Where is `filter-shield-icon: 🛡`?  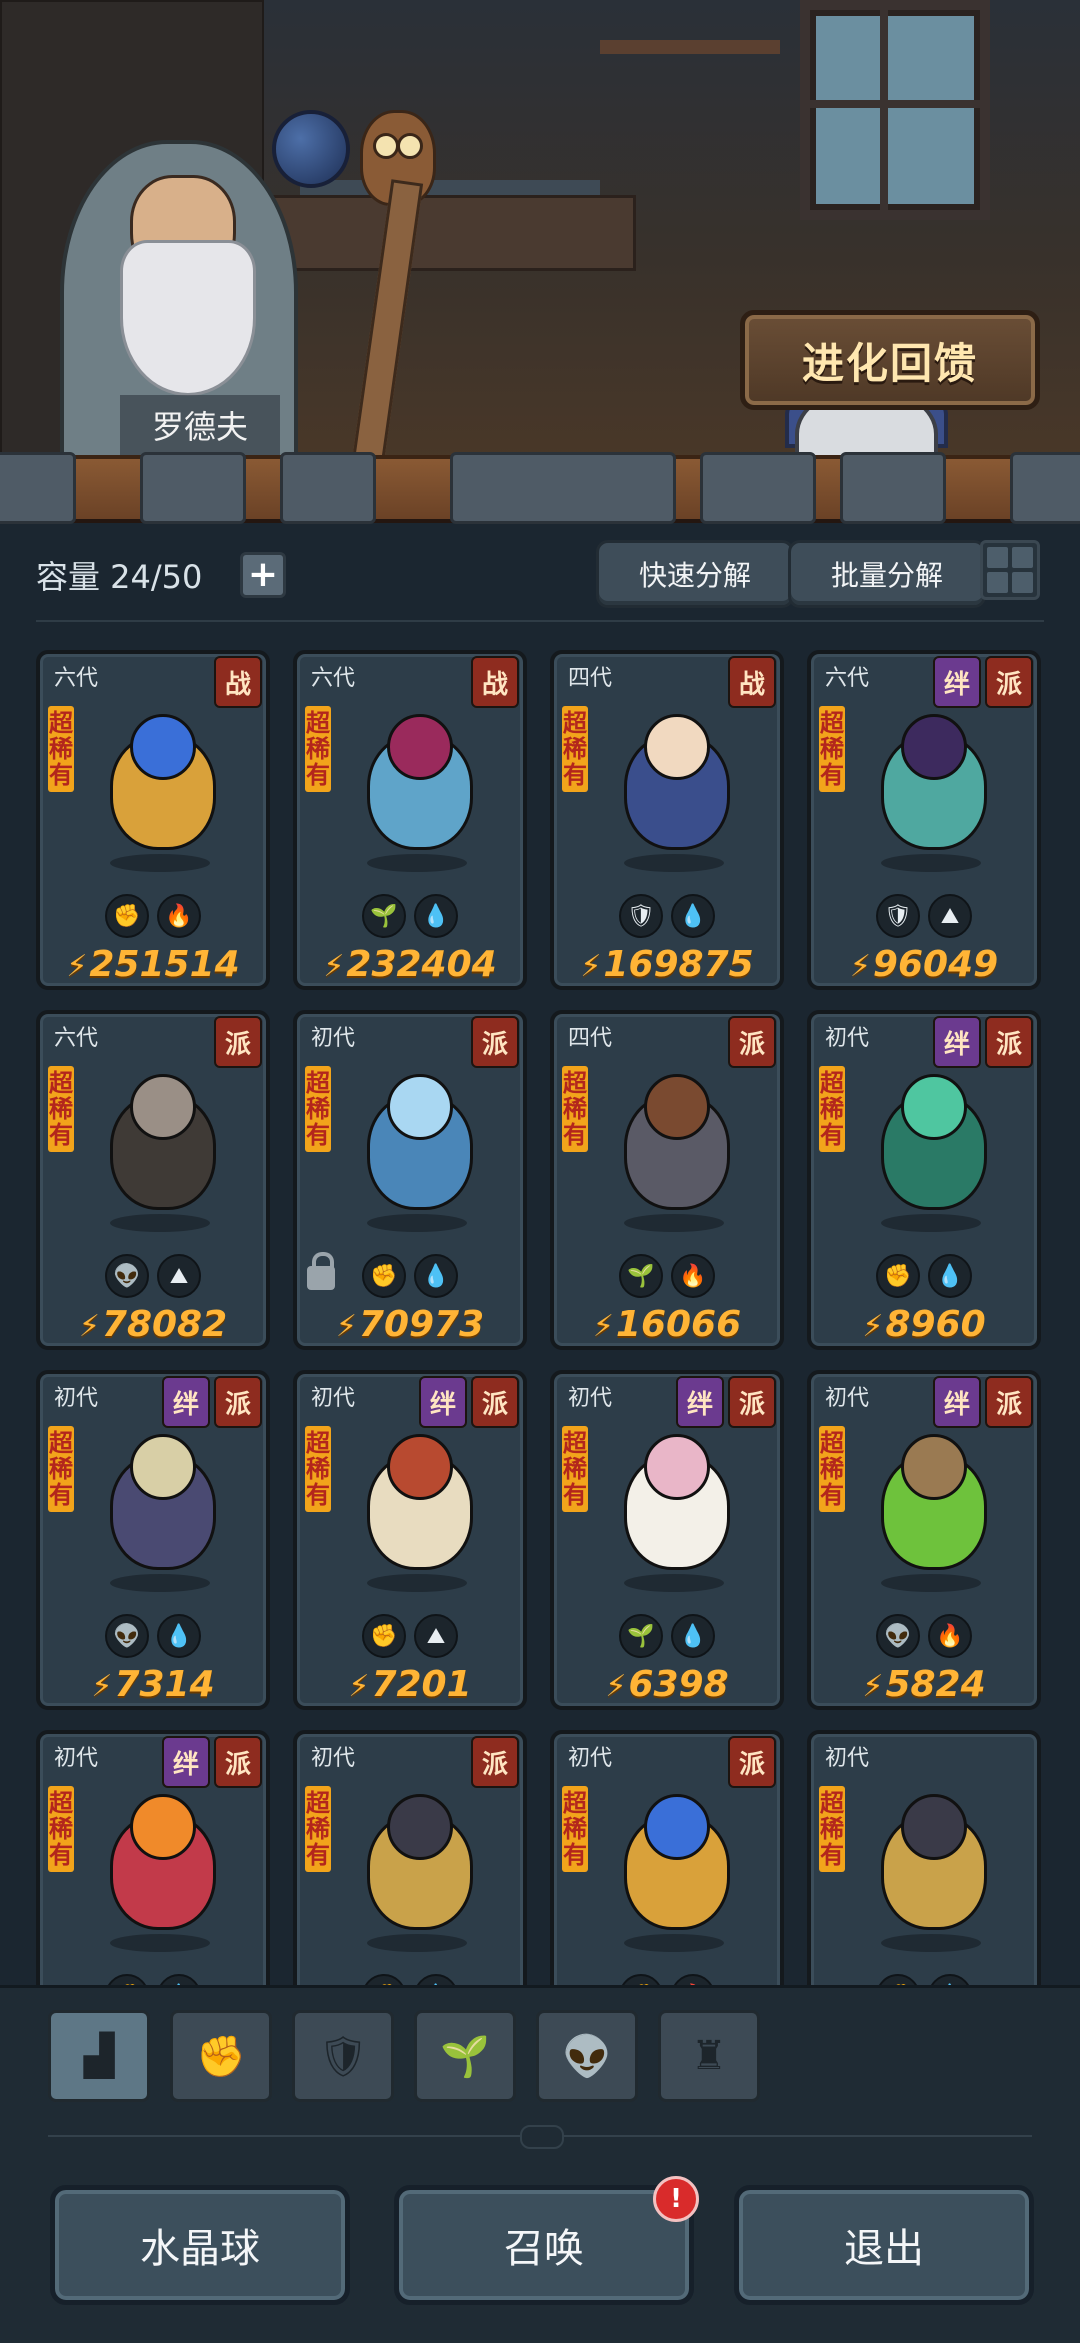
filter-shield-icon: 🛡 is located at coordinates (343, 2056).